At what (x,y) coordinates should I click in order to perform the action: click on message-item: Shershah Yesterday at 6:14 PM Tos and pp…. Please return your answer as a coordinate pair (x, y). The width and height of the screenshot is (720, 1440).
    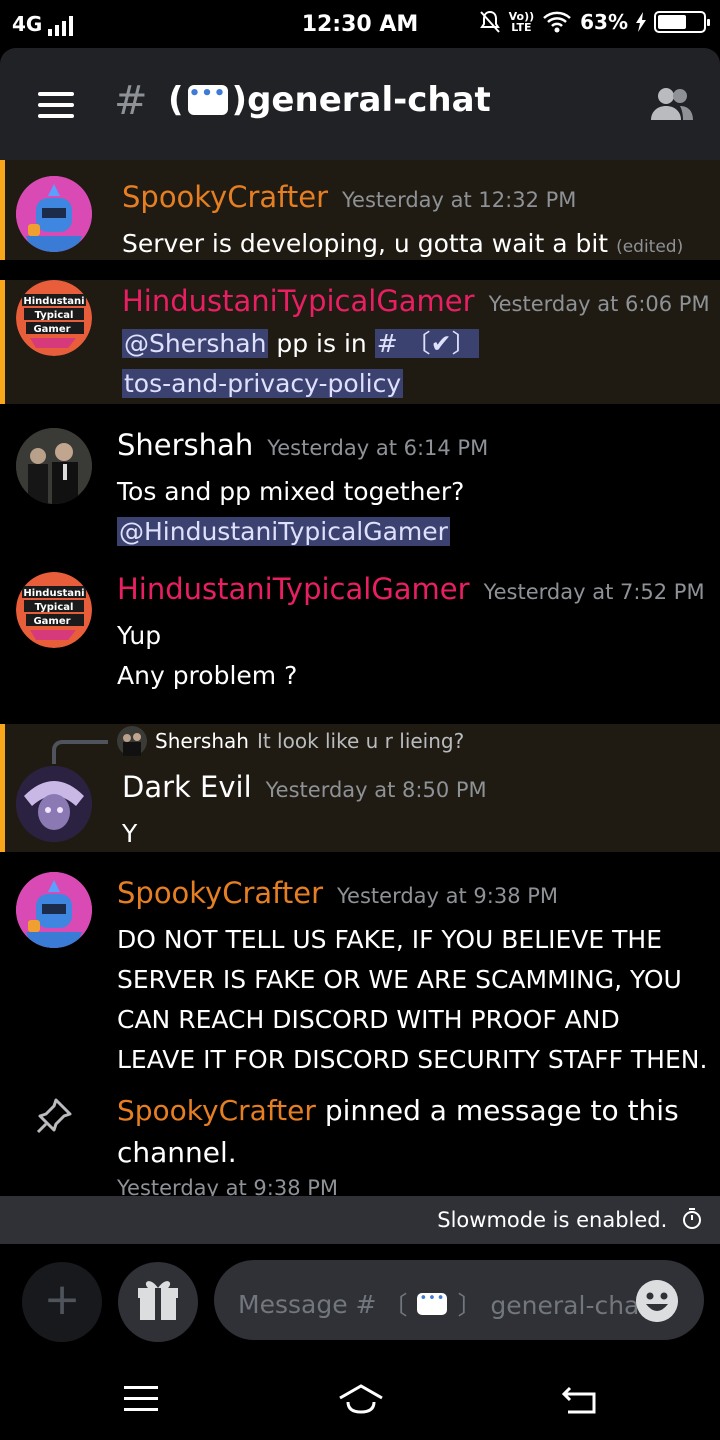
    Looking at the image, I should click on (360, 489).